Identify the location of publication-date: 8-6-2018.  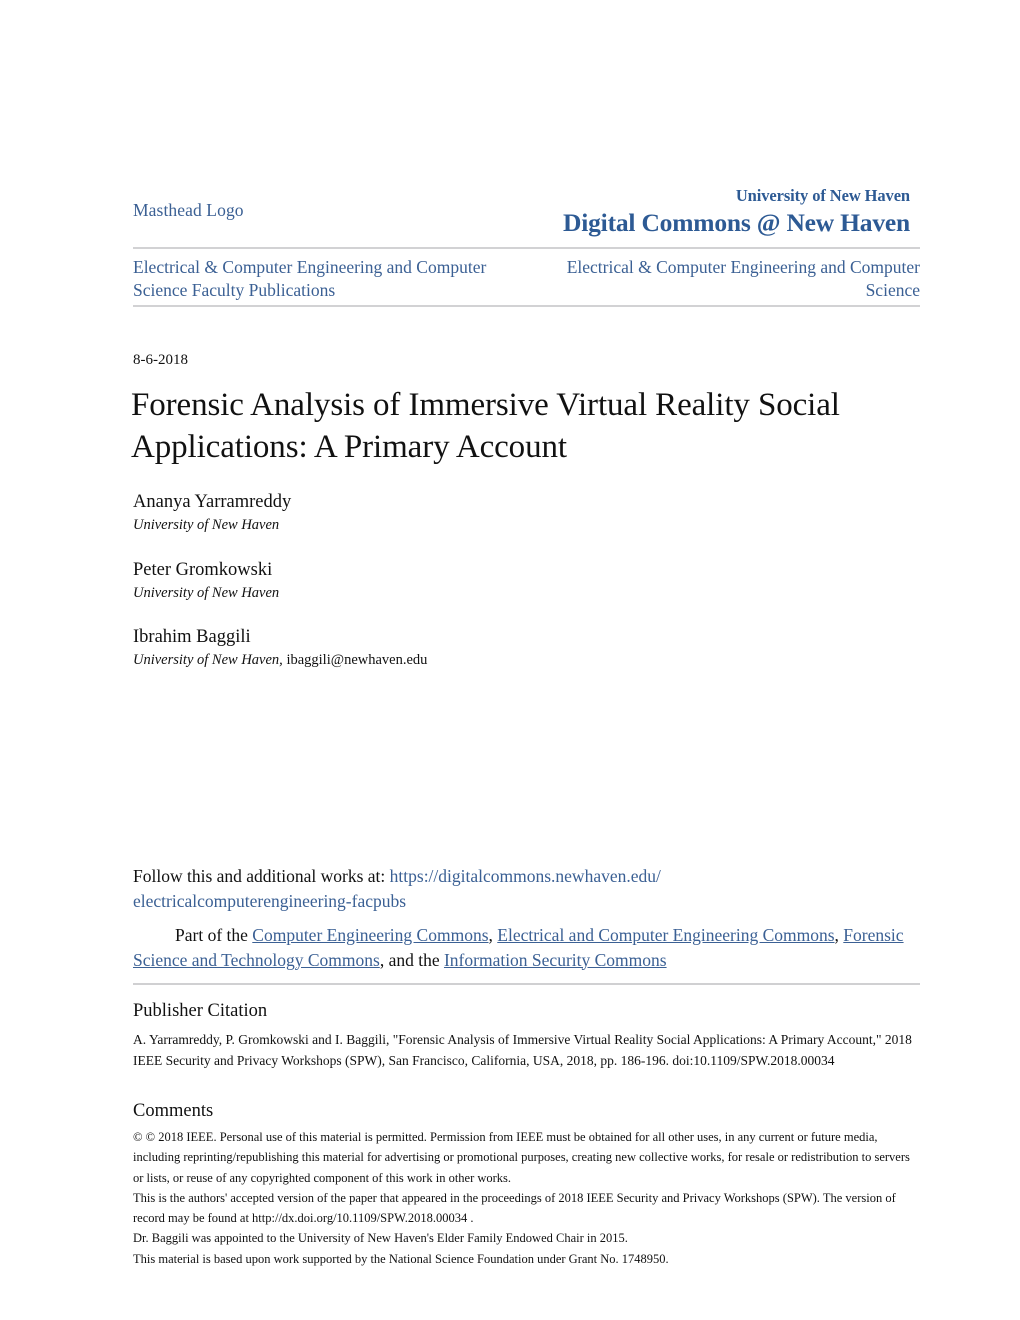
(160, 360).